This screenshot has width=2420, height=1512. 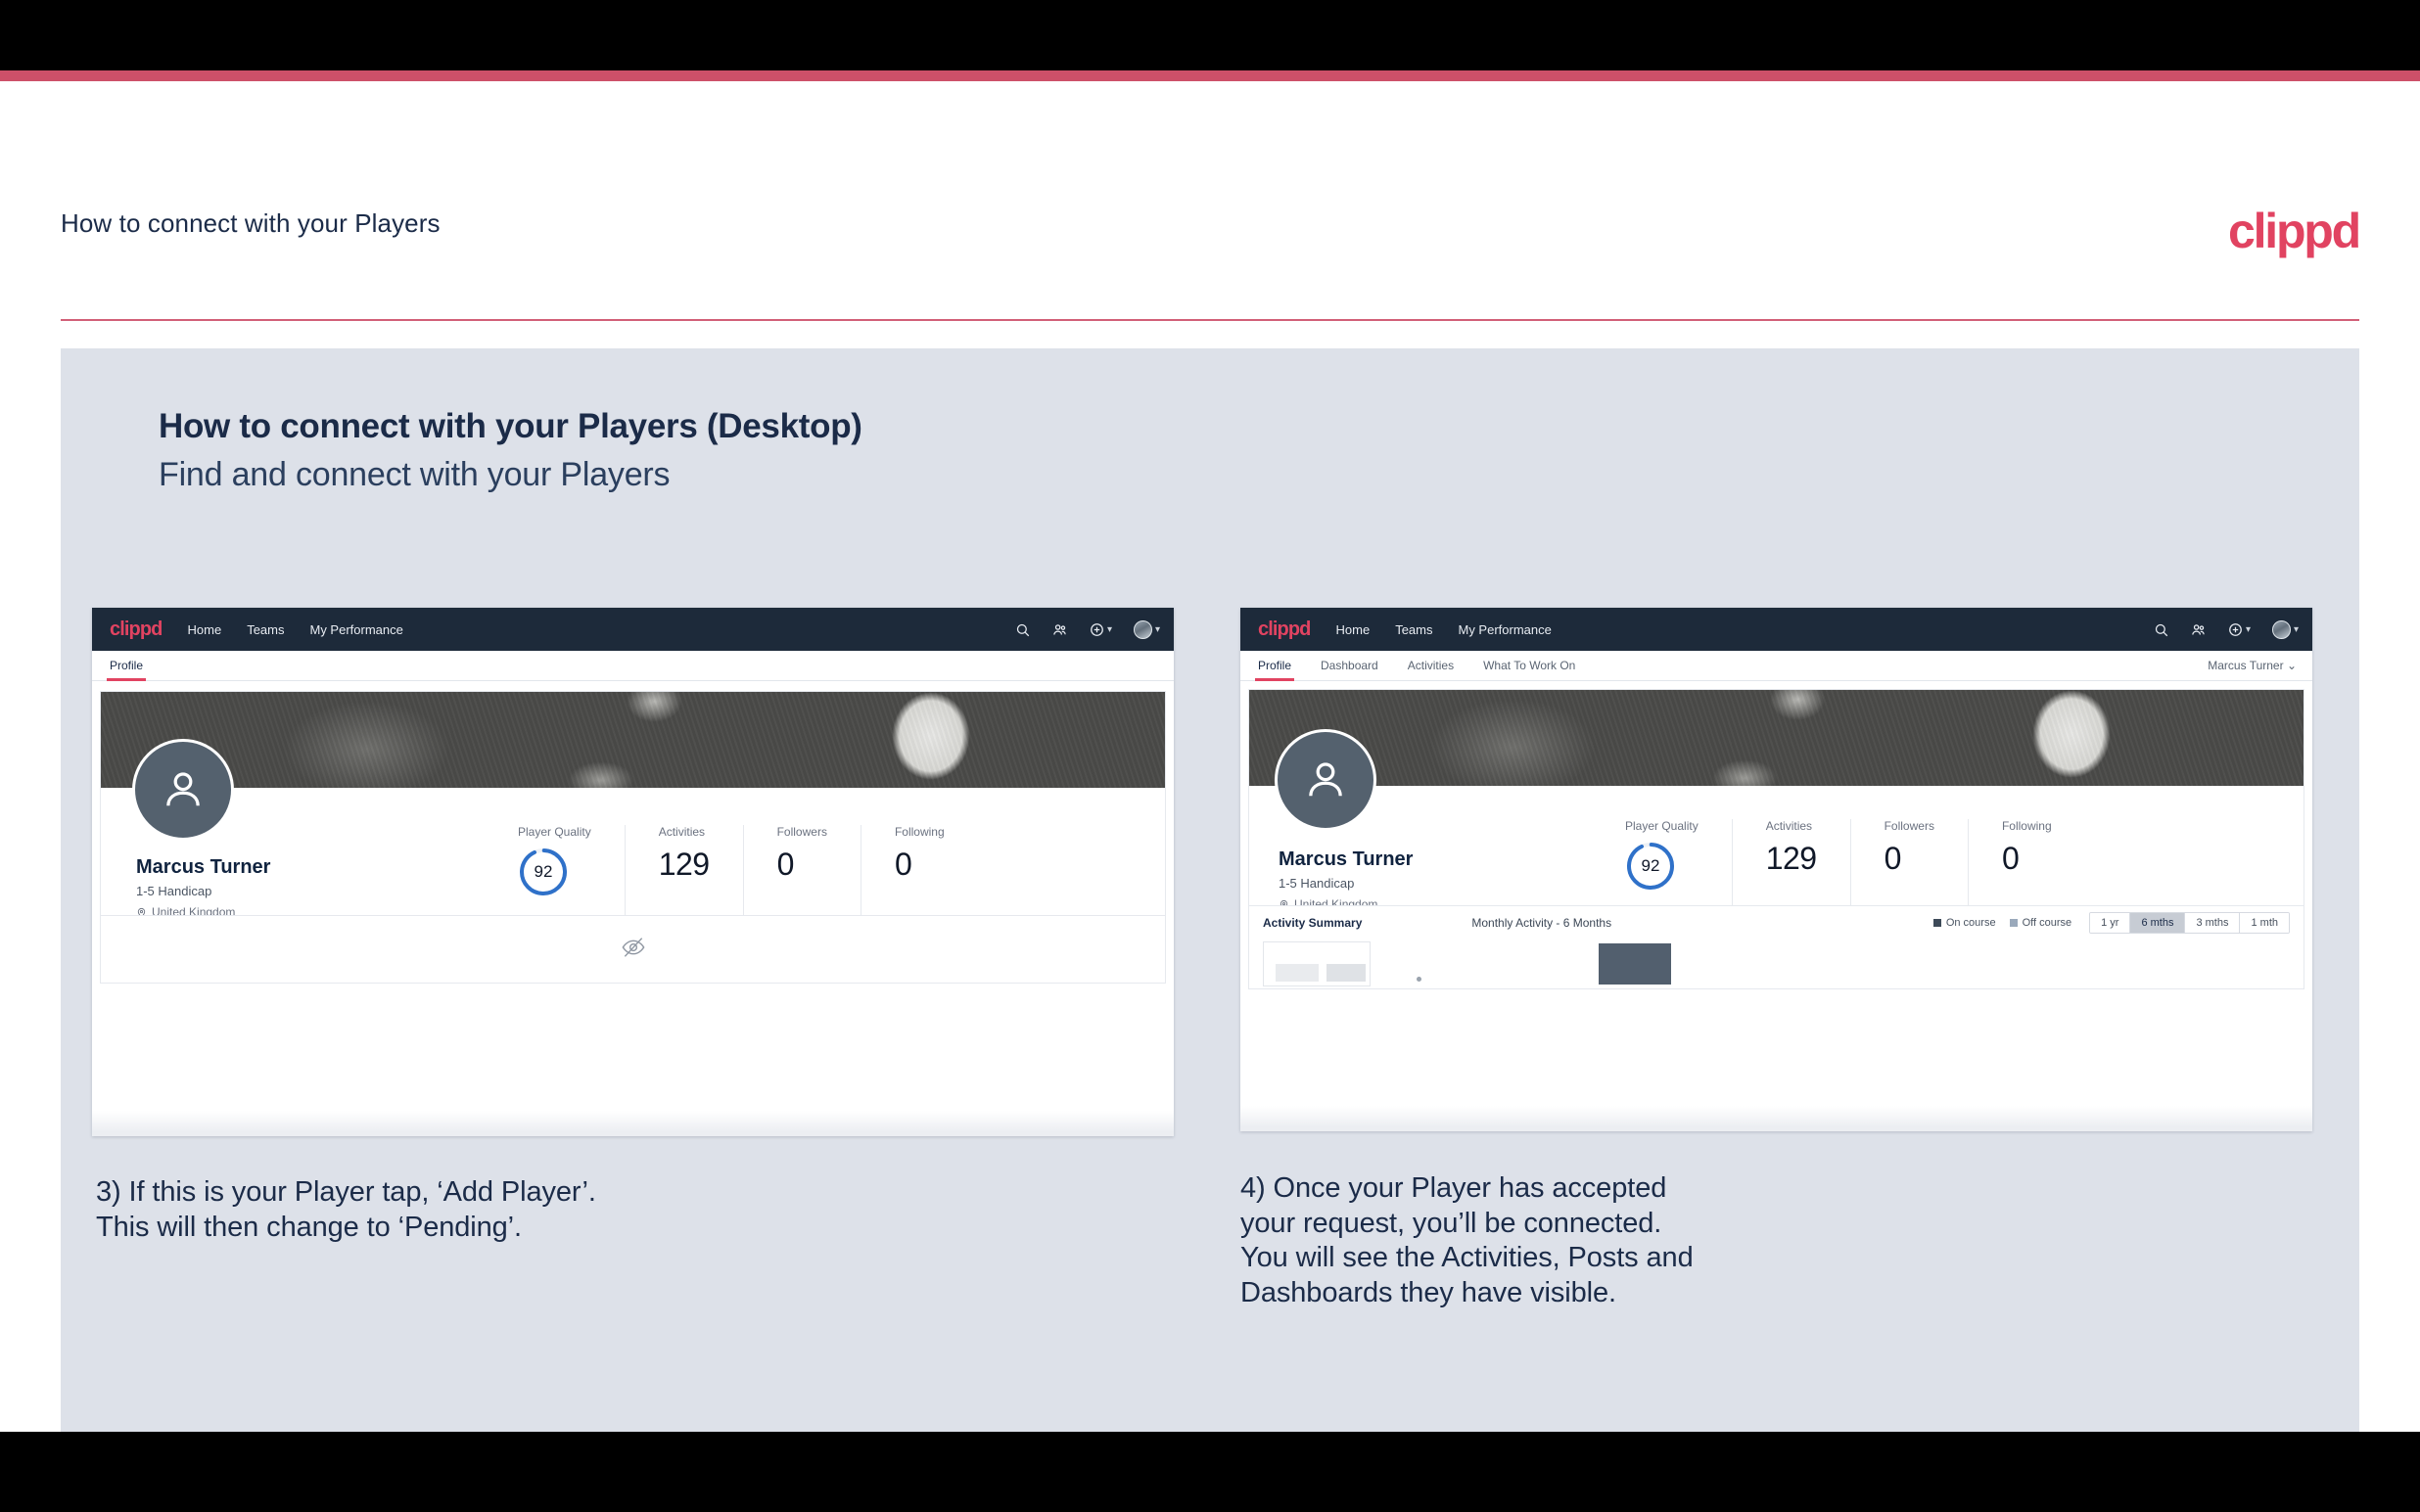 What do you see at coordinates (1467, 1258) in the screenshot?
I see `caption-step4-line3: You will see the Activities, Posts and` at bounding box center [1467, 1258].